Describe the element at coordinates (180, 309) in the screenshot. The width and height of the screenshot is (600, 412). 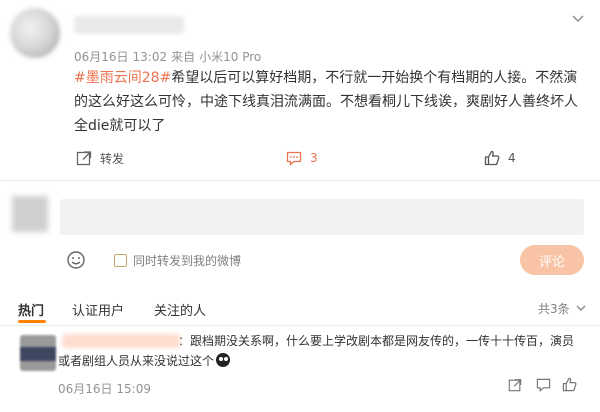
I see `tab-following: 关注的人` at that location.